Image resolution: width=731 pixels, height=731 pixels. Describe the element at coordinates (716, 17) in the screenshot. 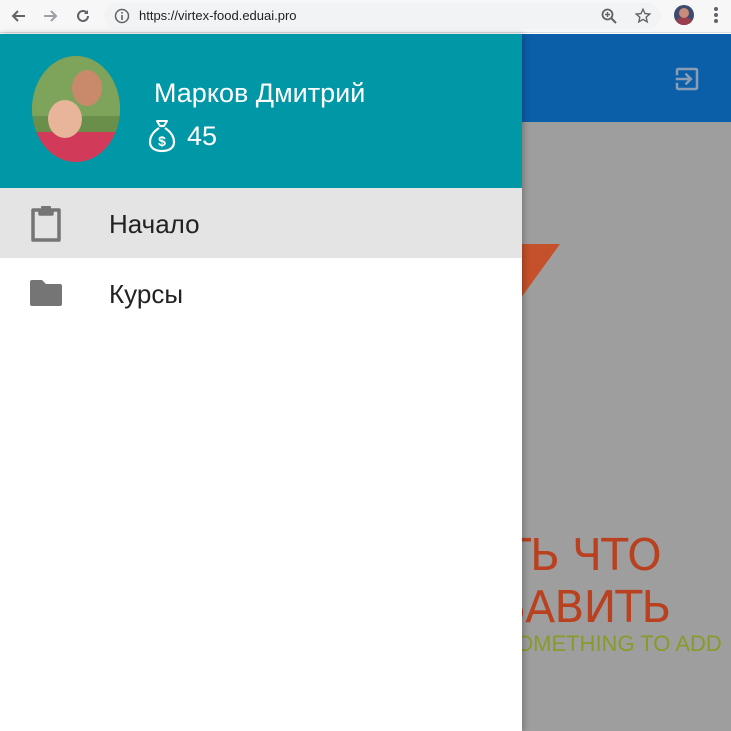

I see `more-vert-icon` at that location.